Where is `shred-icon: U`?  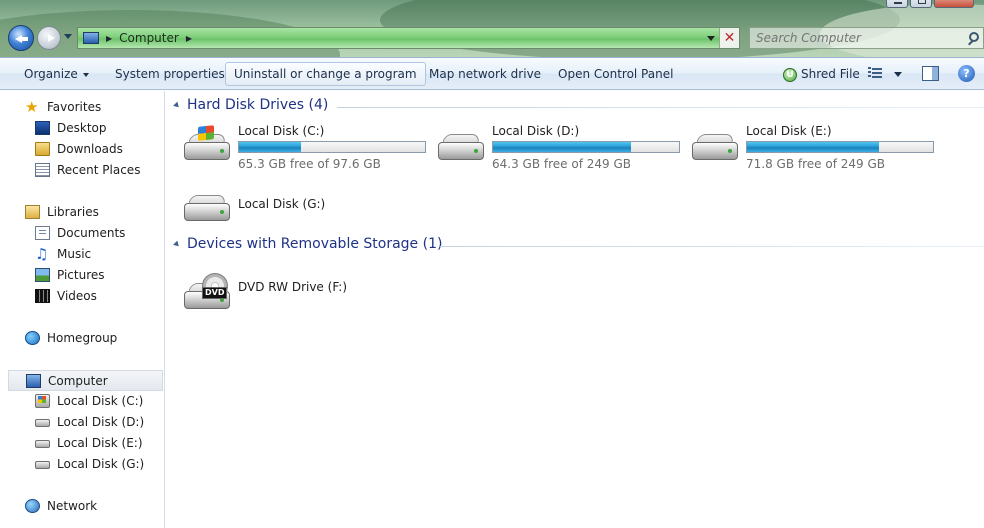 shred-icon: U is located at coordinates (790, 74).